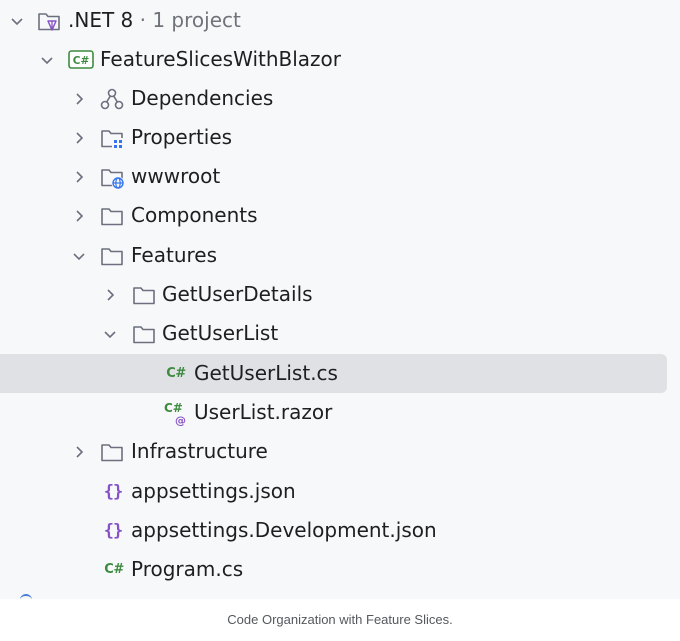 Image resolution: width=680 pixels, height=641 pixels. I want to click on tree-row-get-user-list-cs: C# GetUserList.cs, so click(333, 373).